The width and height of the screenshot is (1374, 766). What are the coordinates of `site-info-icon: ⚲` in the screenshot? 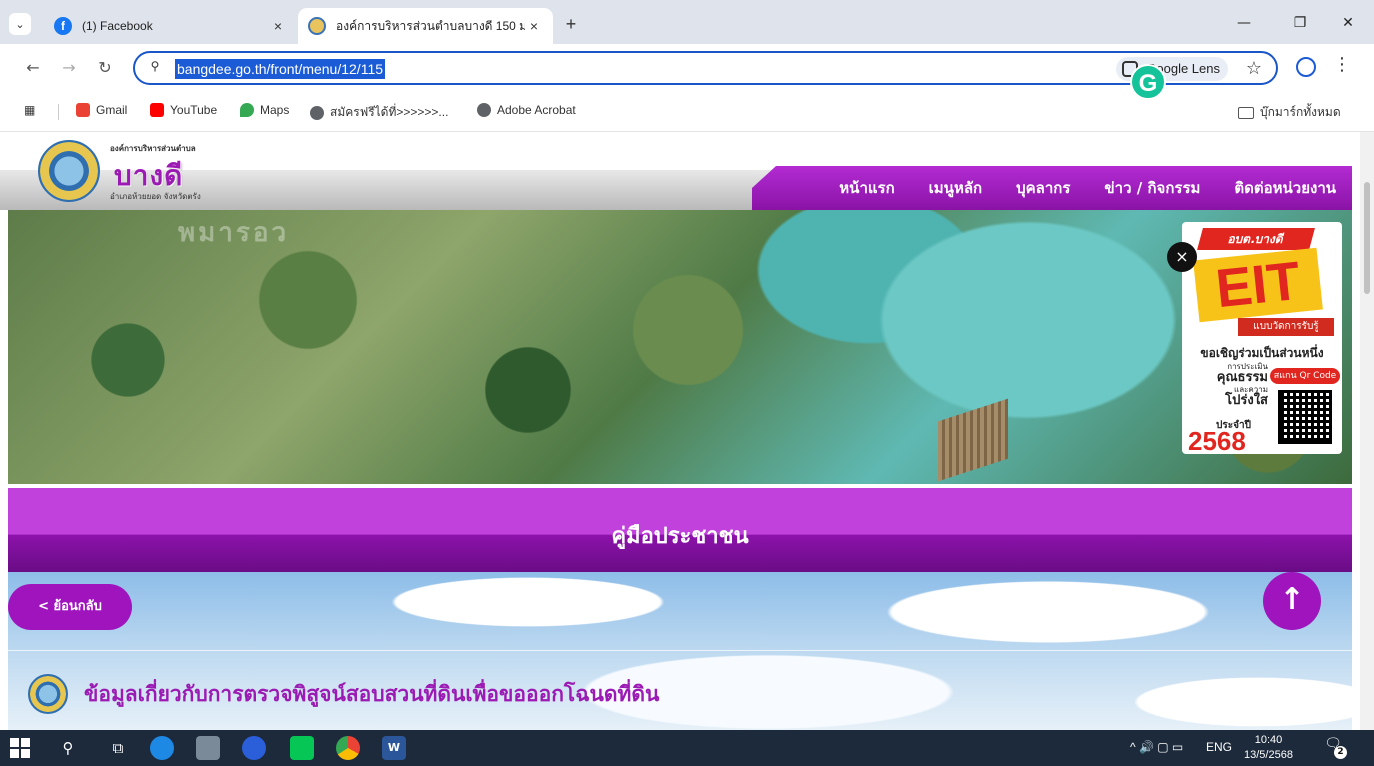 It's located at (155, 68).